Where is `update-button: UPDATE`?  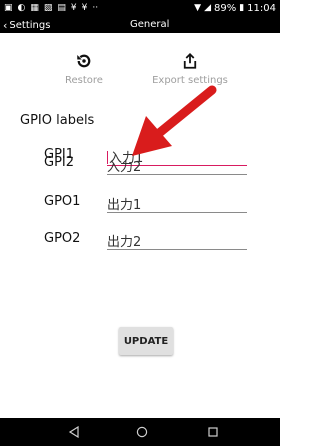 update-button: UPDATE is located at coordinates (146, 341).